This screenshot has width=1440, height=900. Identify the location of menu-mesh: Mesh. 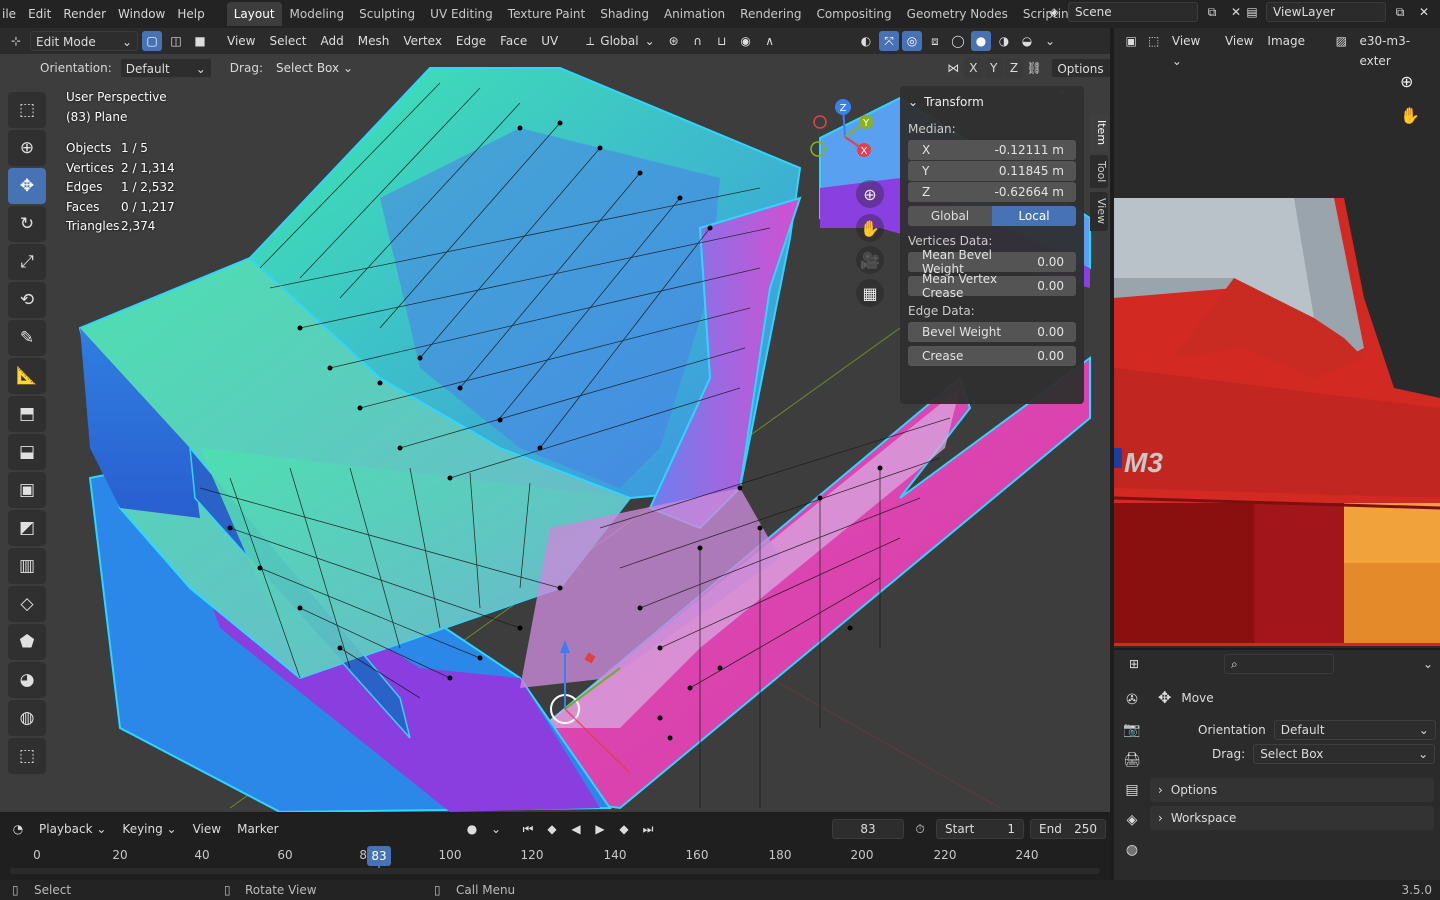
(374, 41).